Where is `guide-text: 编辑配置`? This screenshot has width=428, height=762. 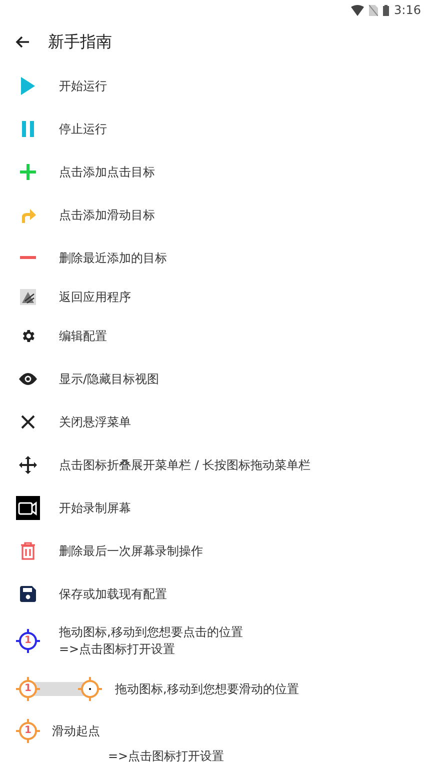
guide-text: 编辑配置 is located at coordinates (83, 336).